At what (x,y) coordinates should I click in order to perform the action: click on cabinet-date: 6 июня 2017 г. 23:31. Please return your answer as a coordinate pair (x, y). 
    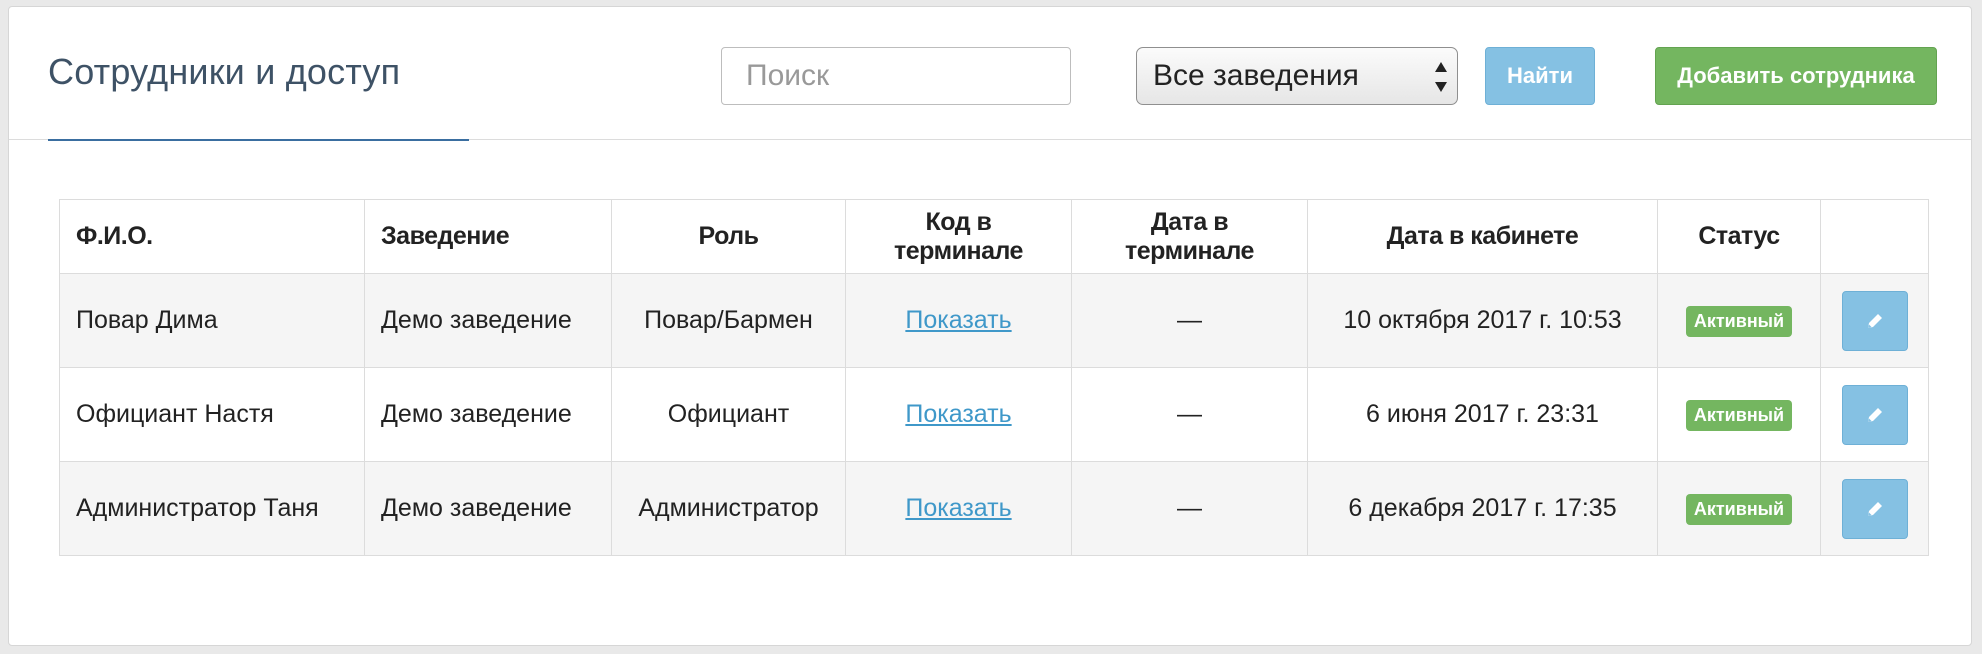
    Looking at the image, I should click on (1482, 414).